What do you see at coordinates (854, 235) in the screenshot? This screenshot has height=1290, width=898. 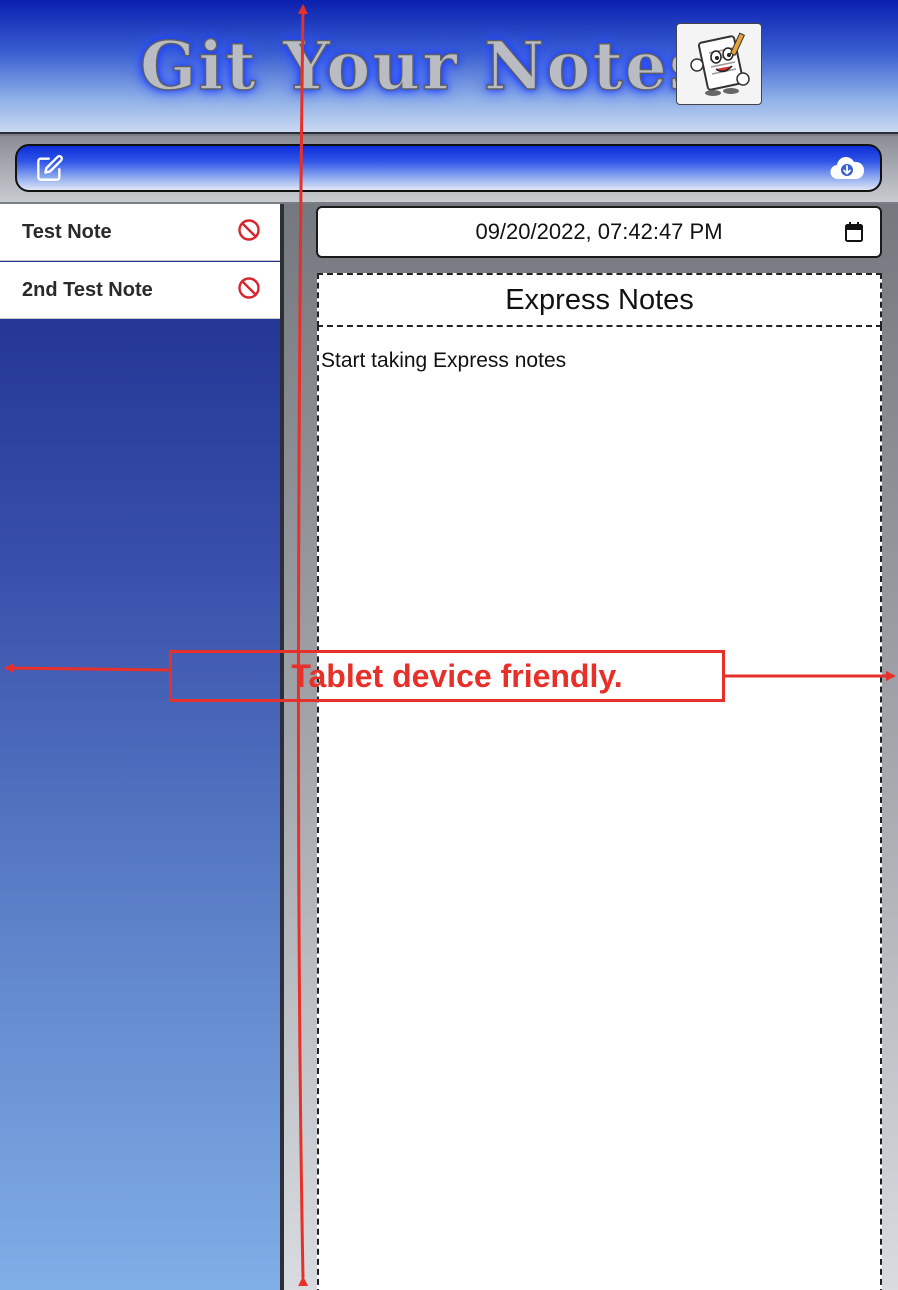 I see `calendar-icon` at bounding box center [854, 235].